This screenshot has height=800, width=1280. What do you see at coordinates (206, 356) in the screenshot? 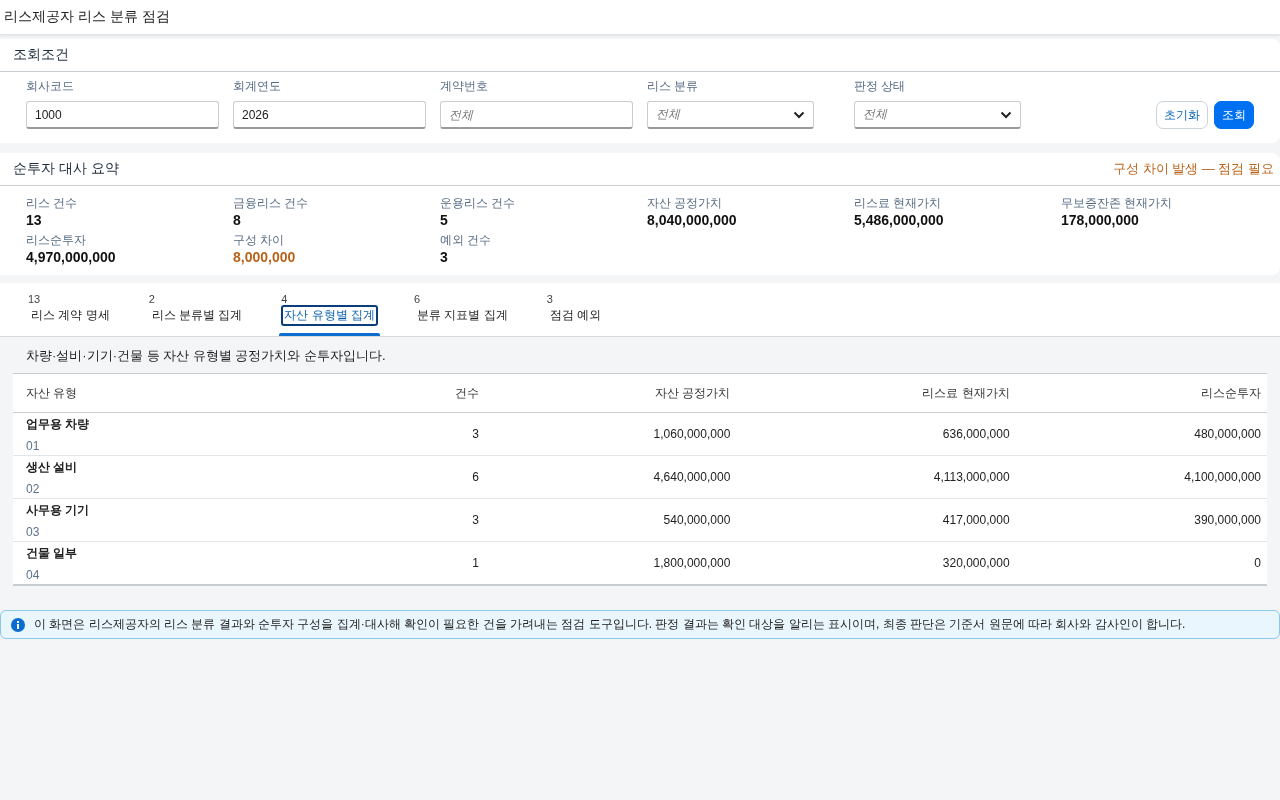
I see `description-text: 차량·설비·기기·건물 등 자산 유형별 공정가치와 순투자입니다.` at bounding box center [206, 356].